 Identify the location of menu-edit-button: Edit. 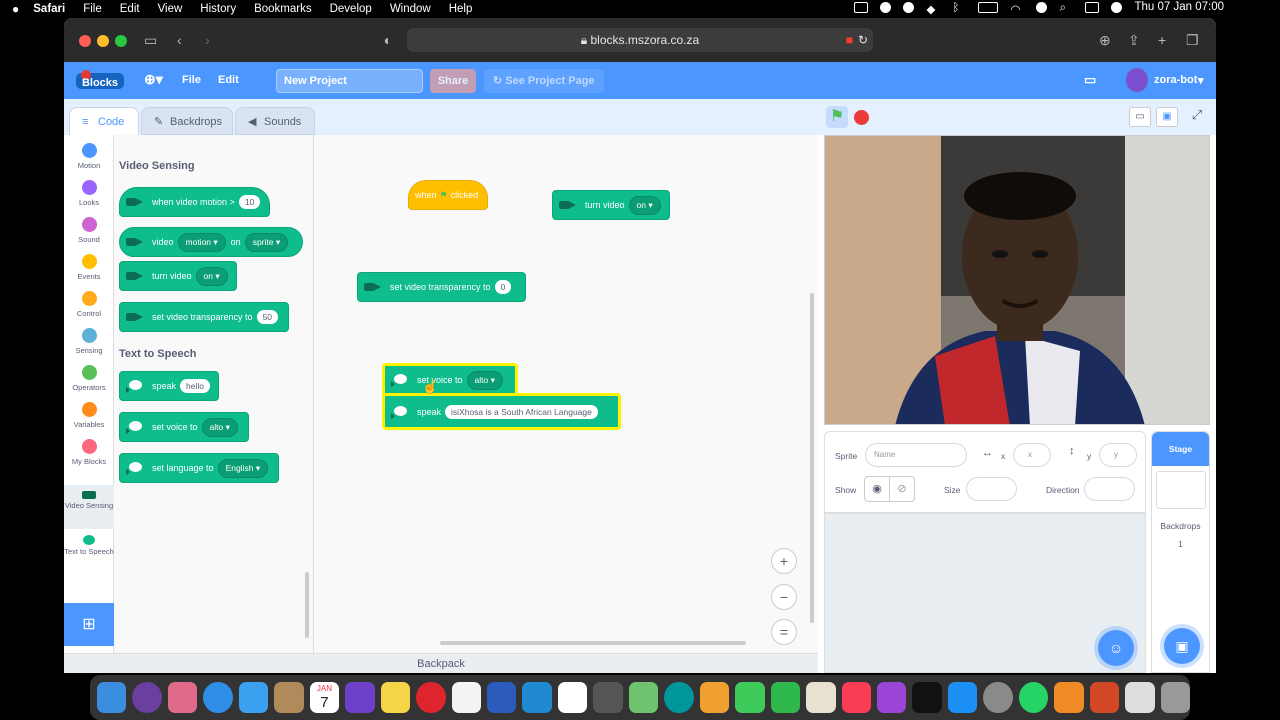
(228, 80).